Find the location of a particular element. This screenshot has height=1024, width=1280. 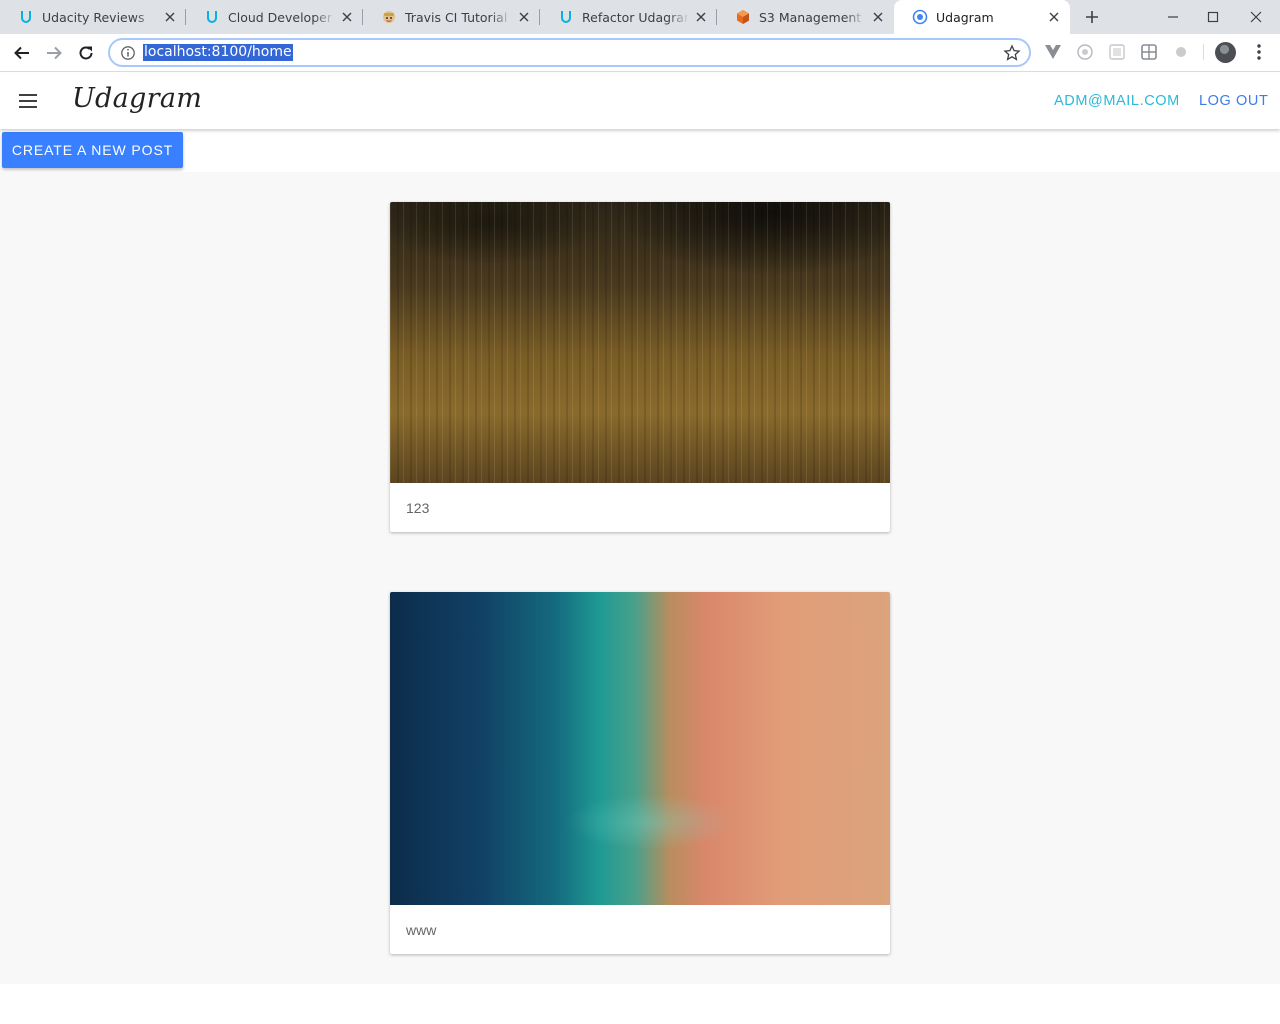

close-icon is located at coordinates (1256, 17).